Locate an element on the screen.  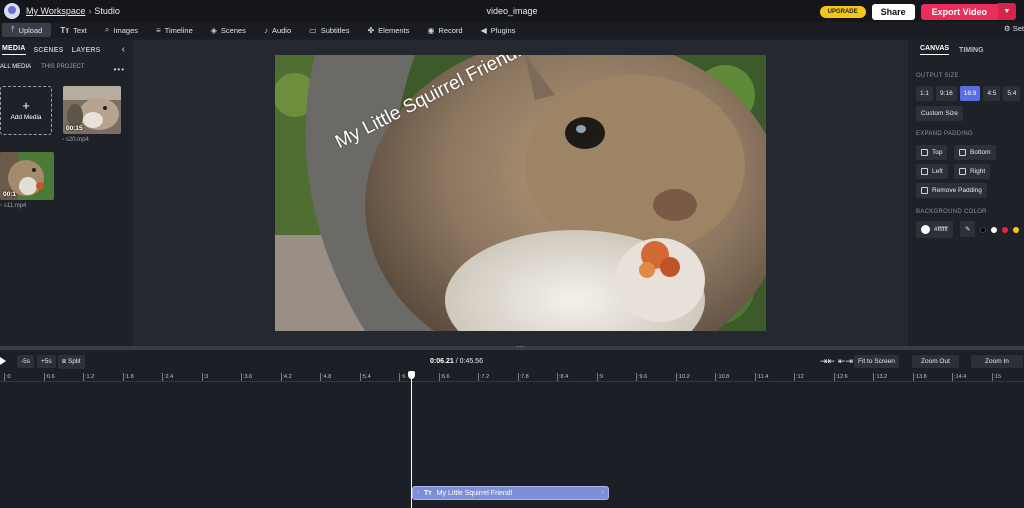
fit-to-screen-button: Fit to Screen is located at coordinates (876, 361).